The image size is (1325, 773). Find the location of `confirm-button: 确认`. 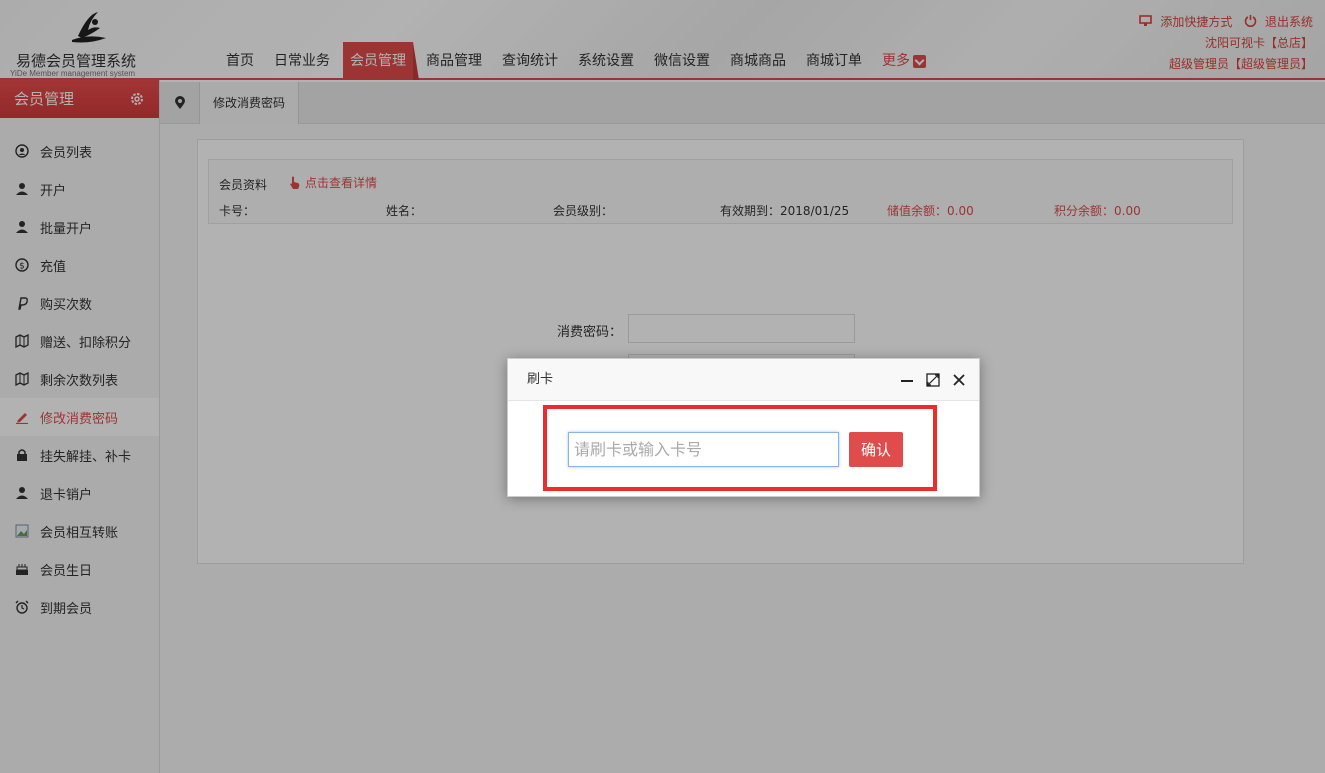

confirm-button: 确认 is located at coordinates (876, 449).